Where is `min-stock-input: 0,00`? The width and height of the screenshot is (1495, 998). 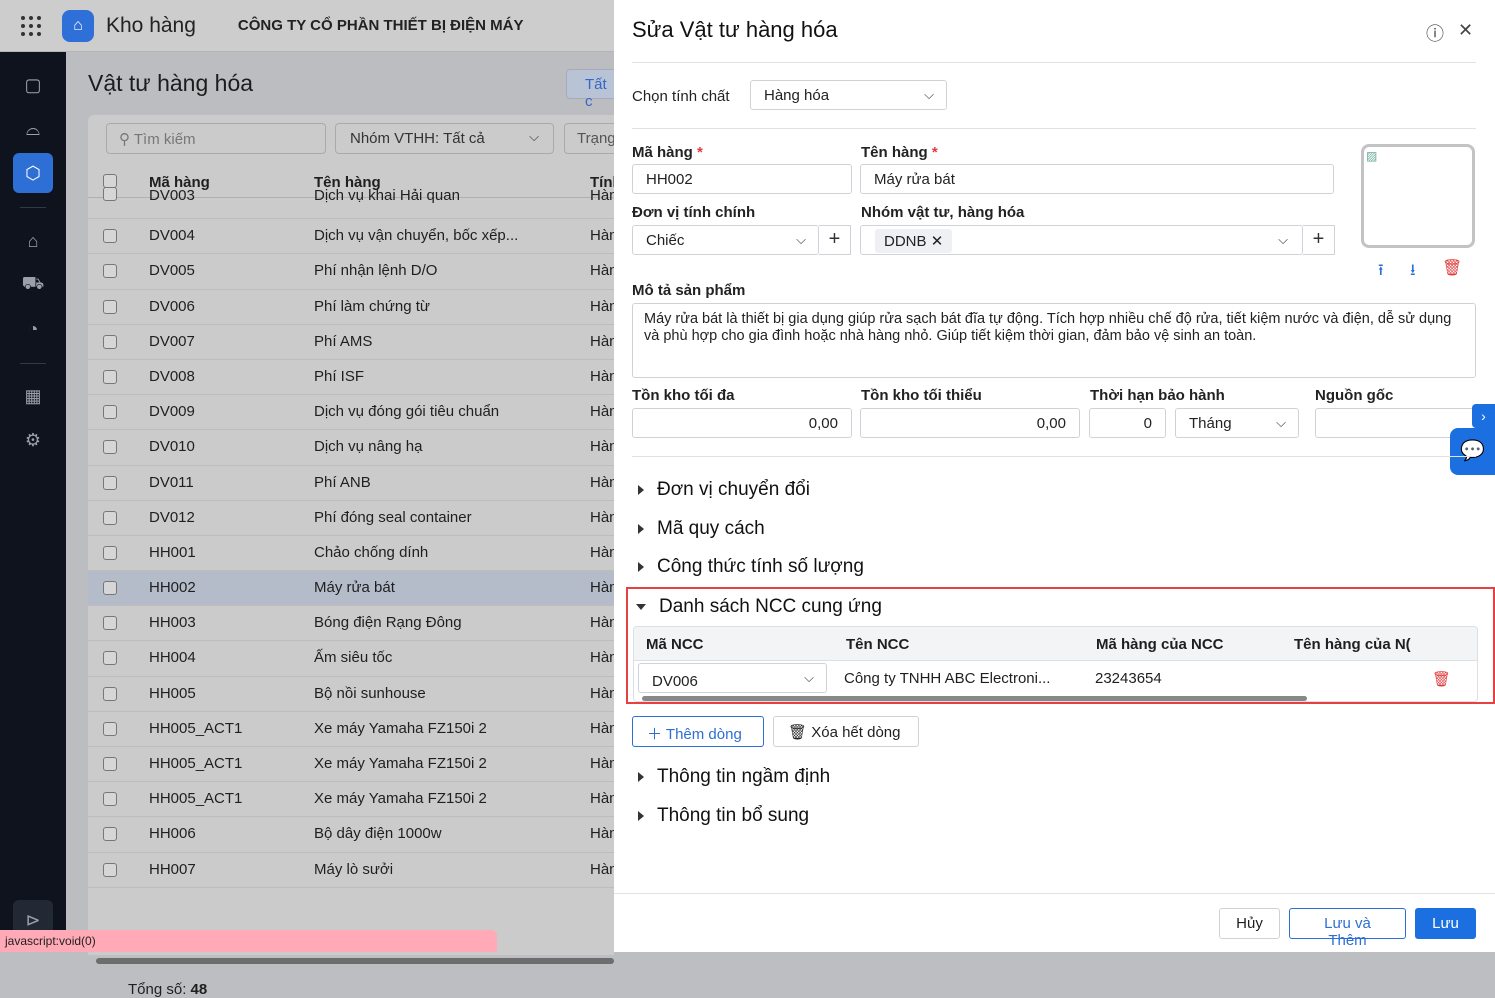
min-stock-input: 0,00 is located at coordinates (970, 423).